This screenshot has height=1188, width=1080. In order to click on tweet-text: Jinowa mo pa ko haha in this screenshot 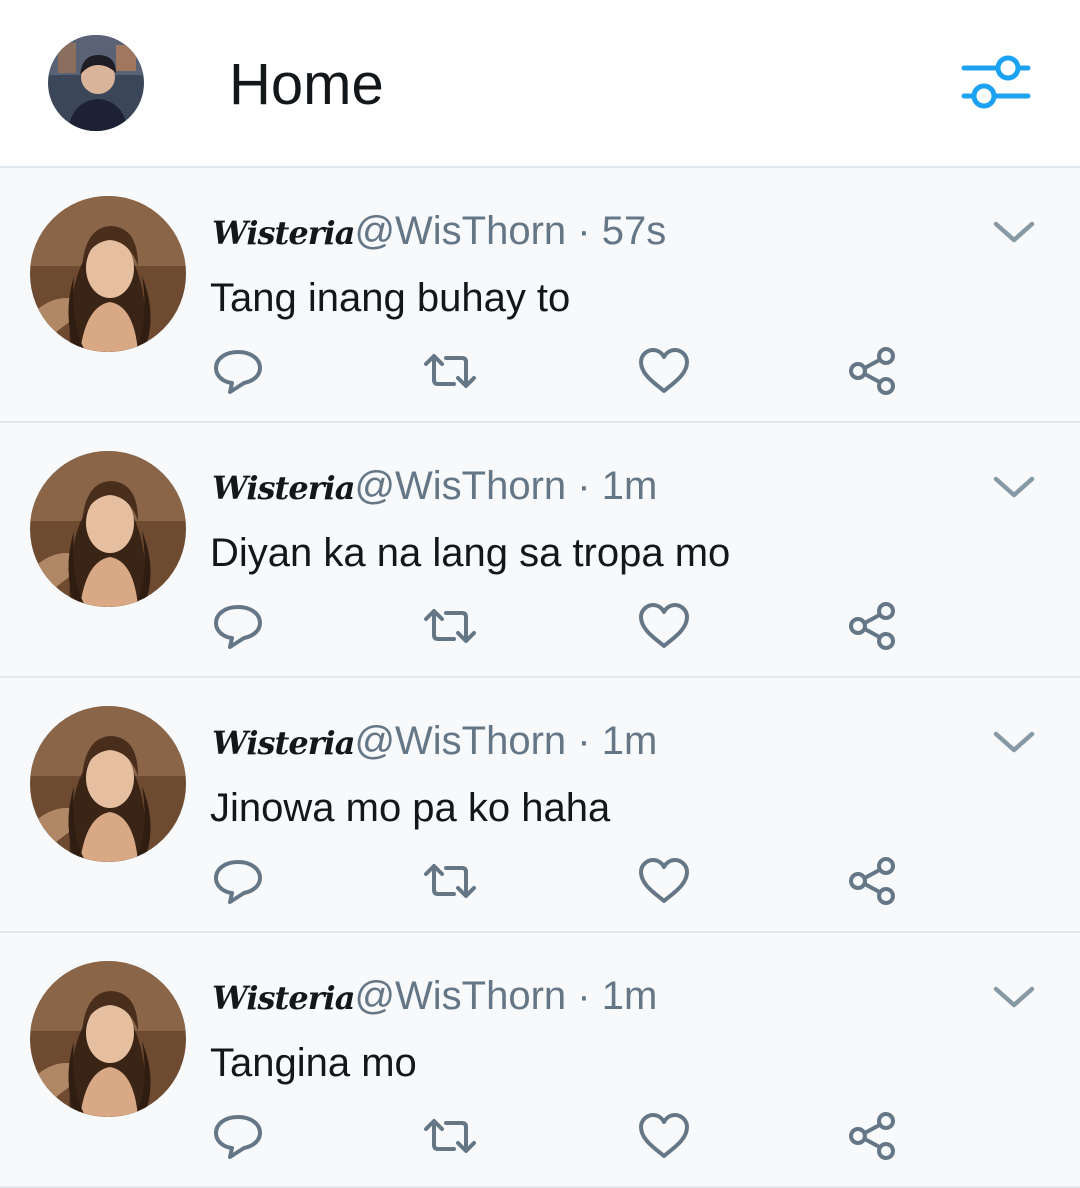, I will do `click(410, 808)`.